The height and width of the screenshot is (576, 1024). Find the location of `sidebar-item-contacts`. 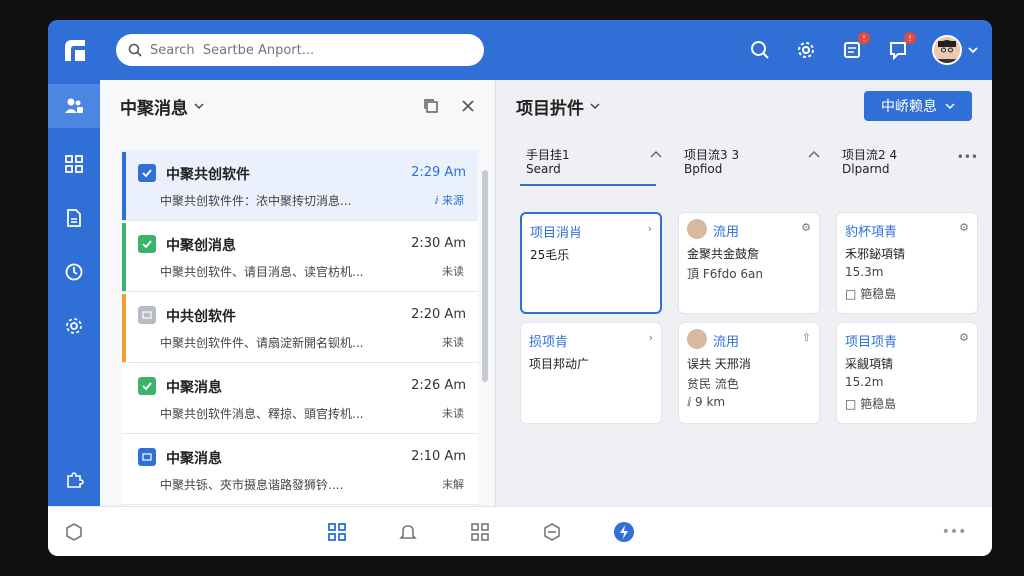

sidebar-item-contacts is located at coordinates (74, 106).